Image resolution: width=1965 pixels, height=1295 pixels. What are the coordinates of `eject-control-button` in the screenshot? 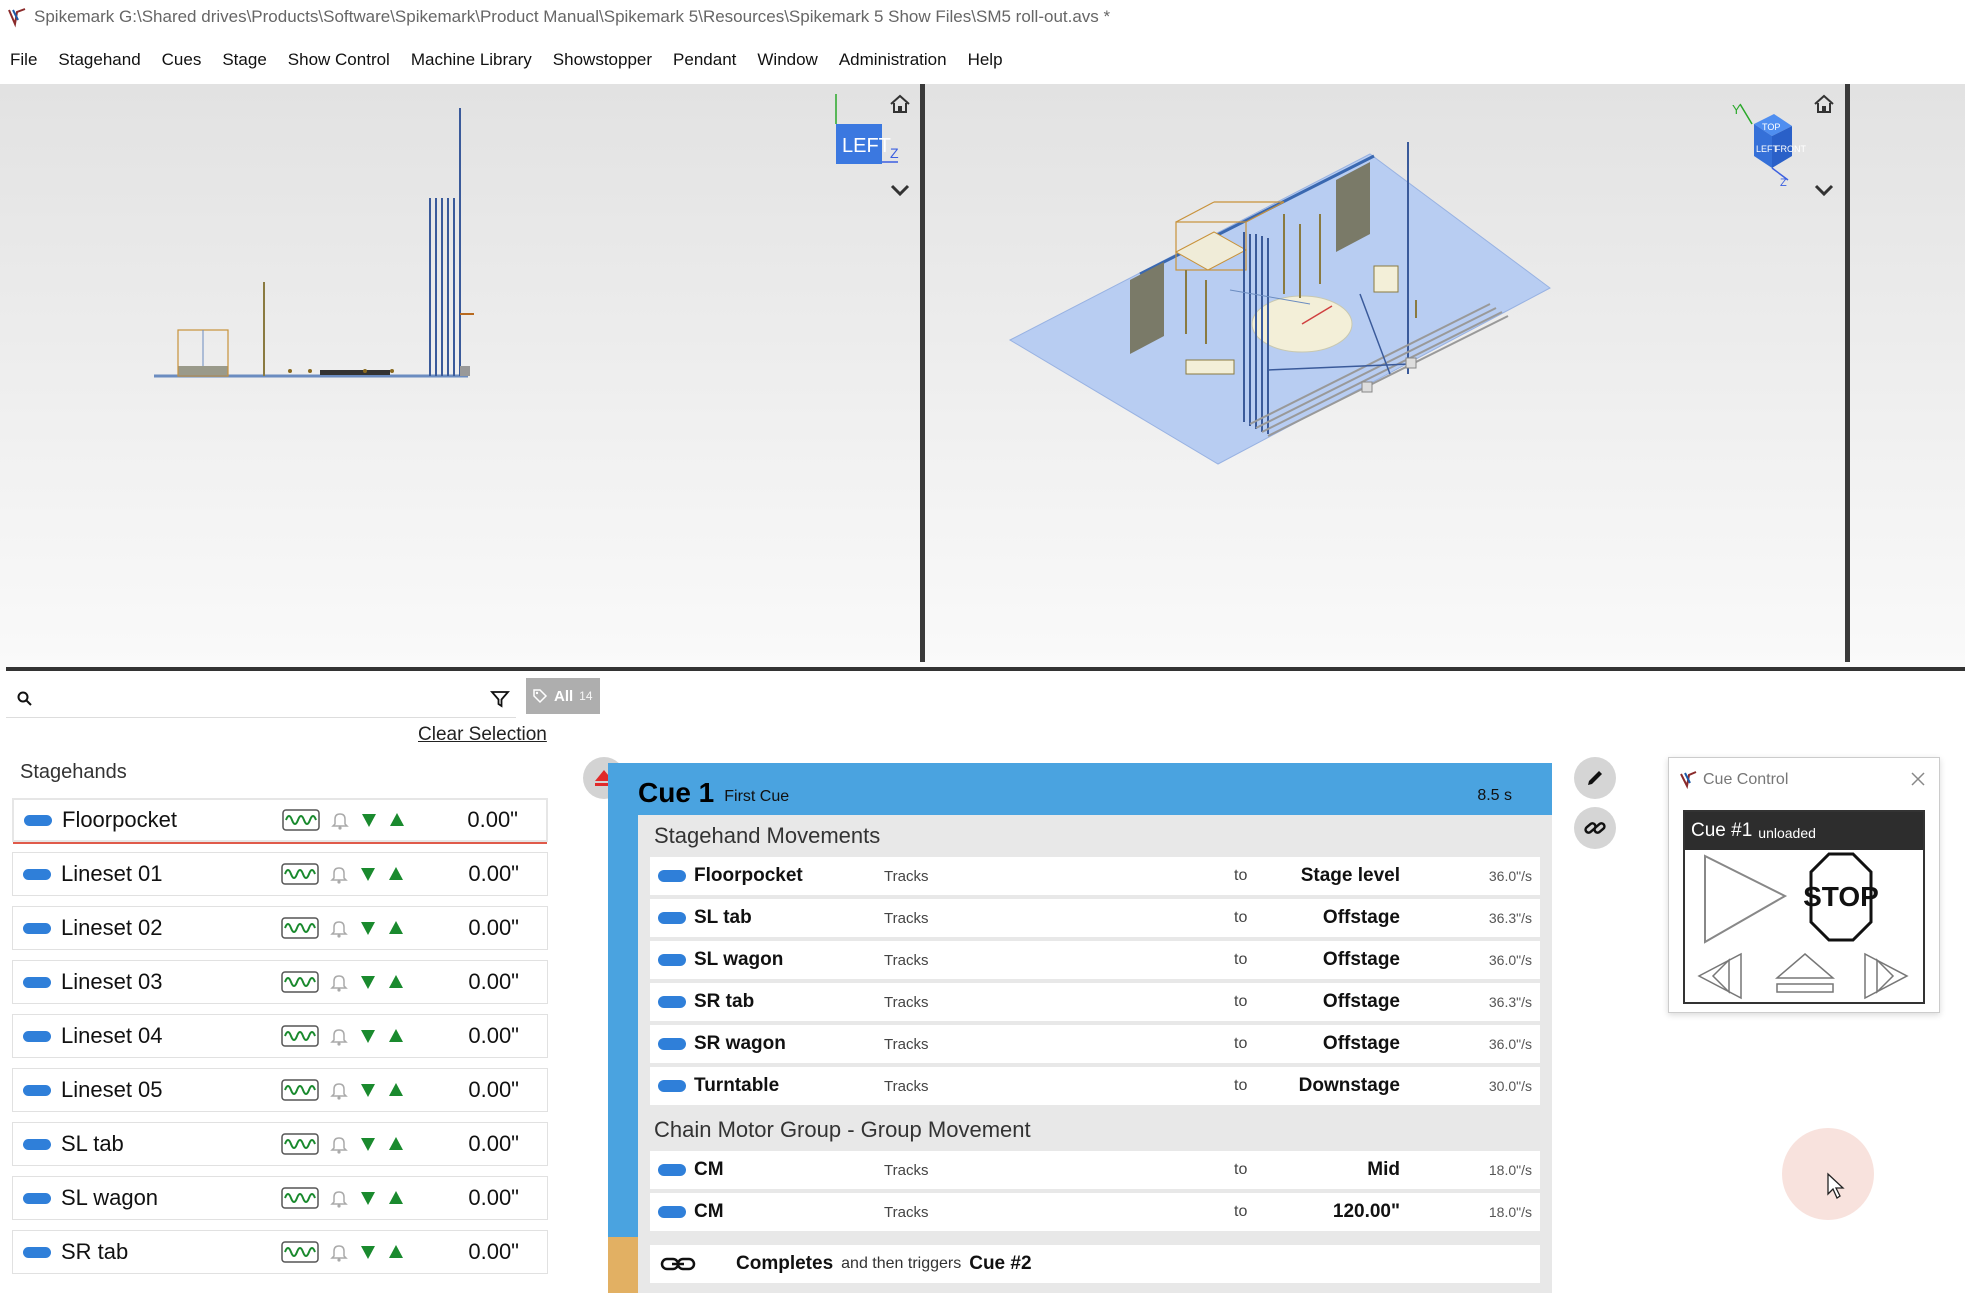 It's located at (1805, 973).